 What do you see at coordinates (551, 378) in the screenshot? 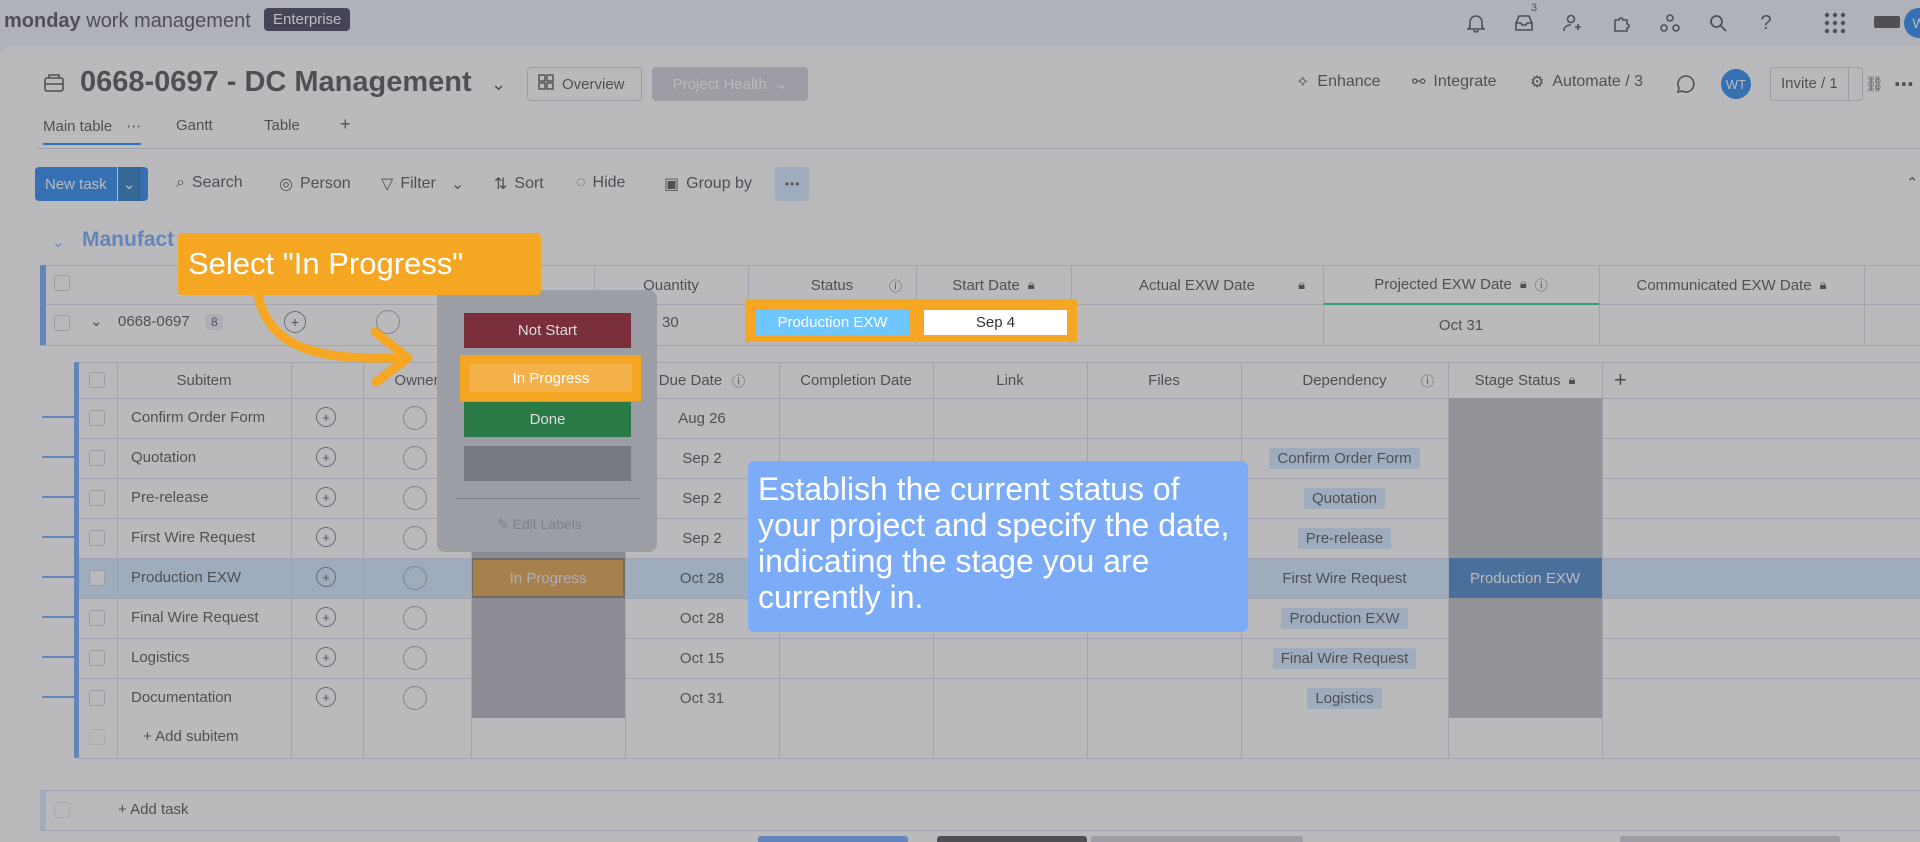
I see `status-option-in-progress: In Progress` at bounding box center [551, 378].